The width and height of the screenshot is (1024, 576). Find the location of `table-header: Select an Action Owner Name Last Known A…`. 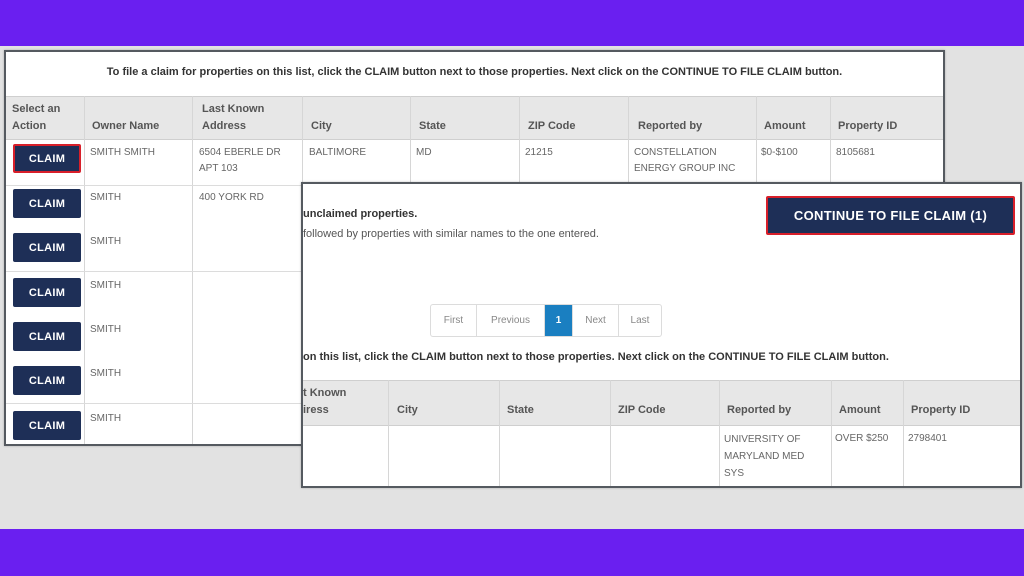

table-header: Select an Action Owner Name Last Known A… is located at coordinates (474, 118).